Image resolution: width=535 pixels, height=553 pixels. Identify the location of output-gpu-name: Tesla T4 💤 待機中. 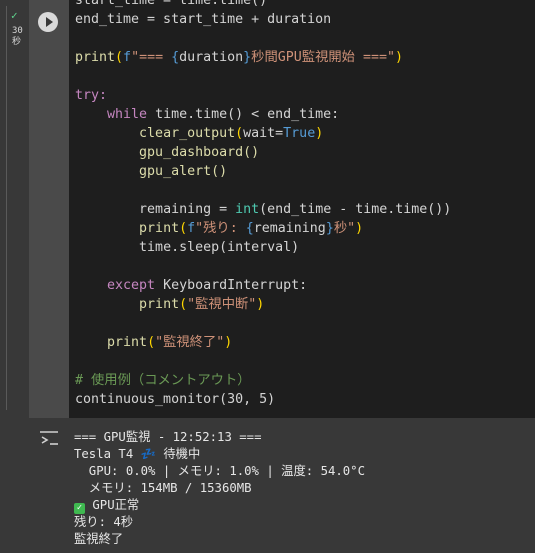
(137, 454).